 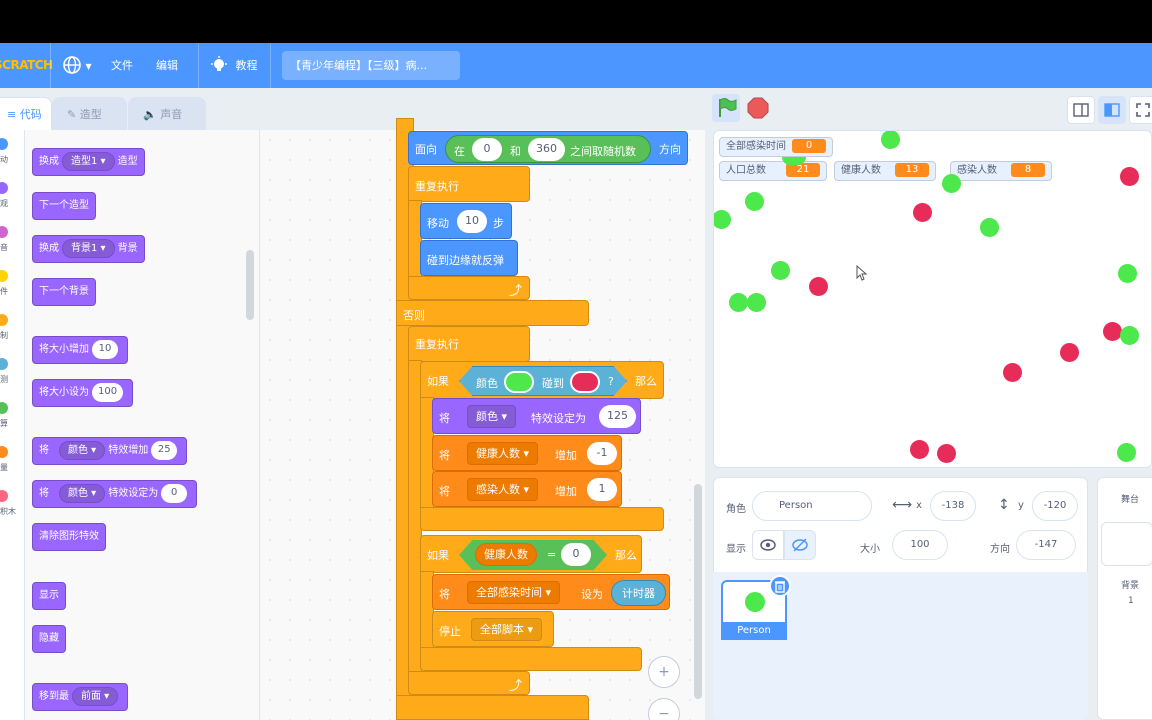 I want to click on timer-reporter: 计时器, so click(x=638, y=593).